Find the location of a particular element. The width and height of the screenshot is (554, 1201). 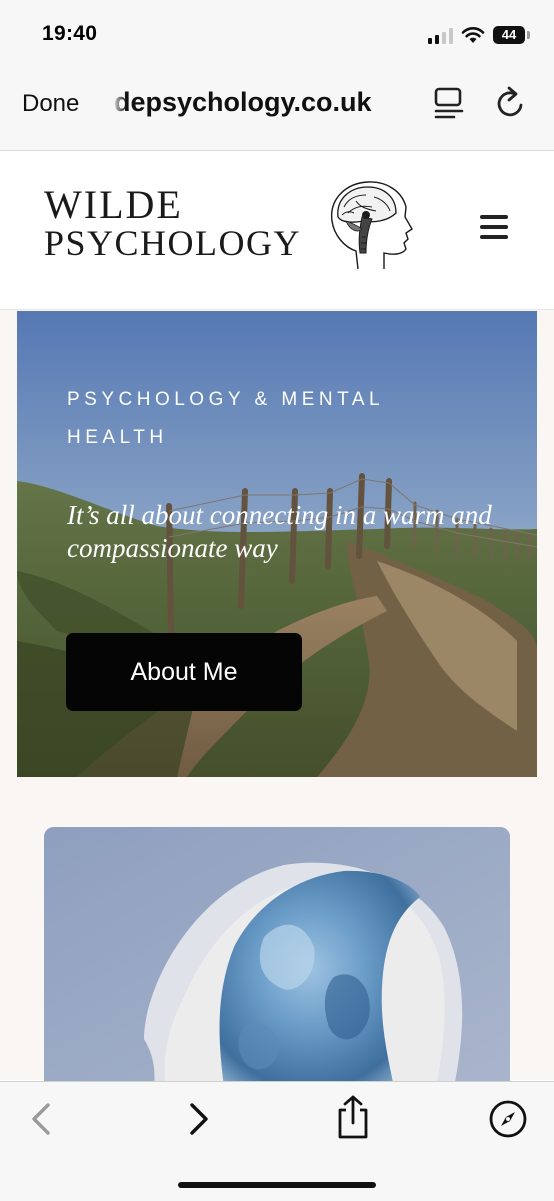

cellular-signal-icon is located at coordinates (441, 36).